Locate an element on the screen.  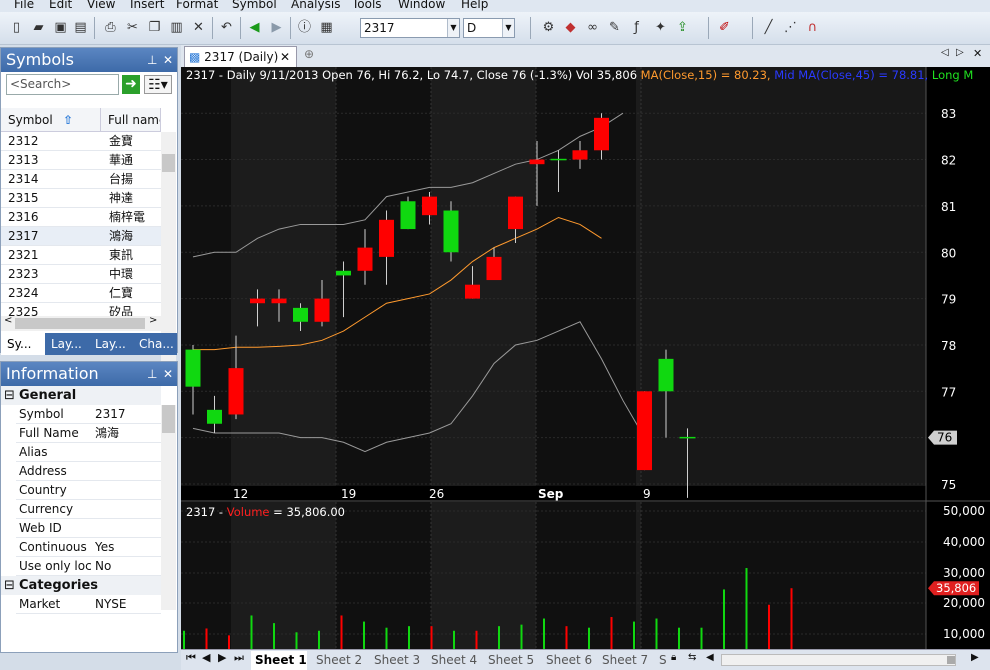
collapse-icon: ⊟ is located at coordinates (9, 585).